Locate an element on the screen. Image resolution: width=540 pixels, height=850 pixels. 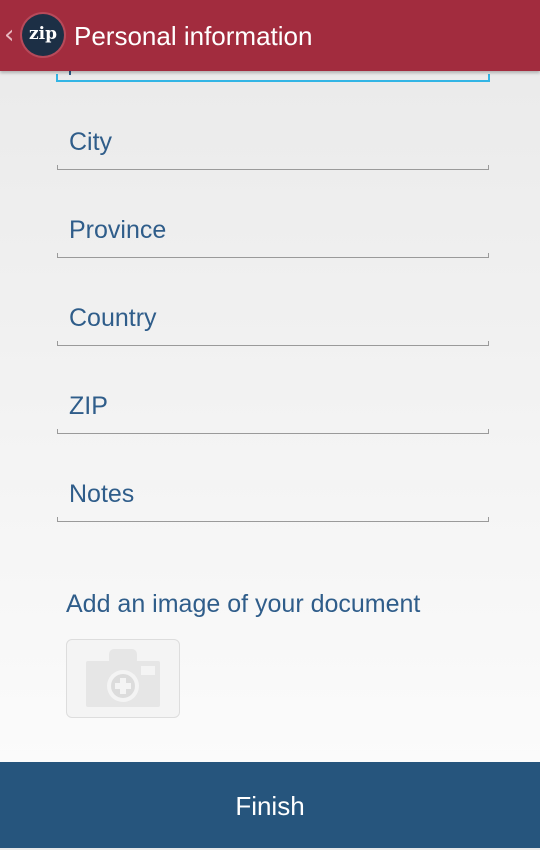
logo-text: zip is located at coordinates (43, 34).